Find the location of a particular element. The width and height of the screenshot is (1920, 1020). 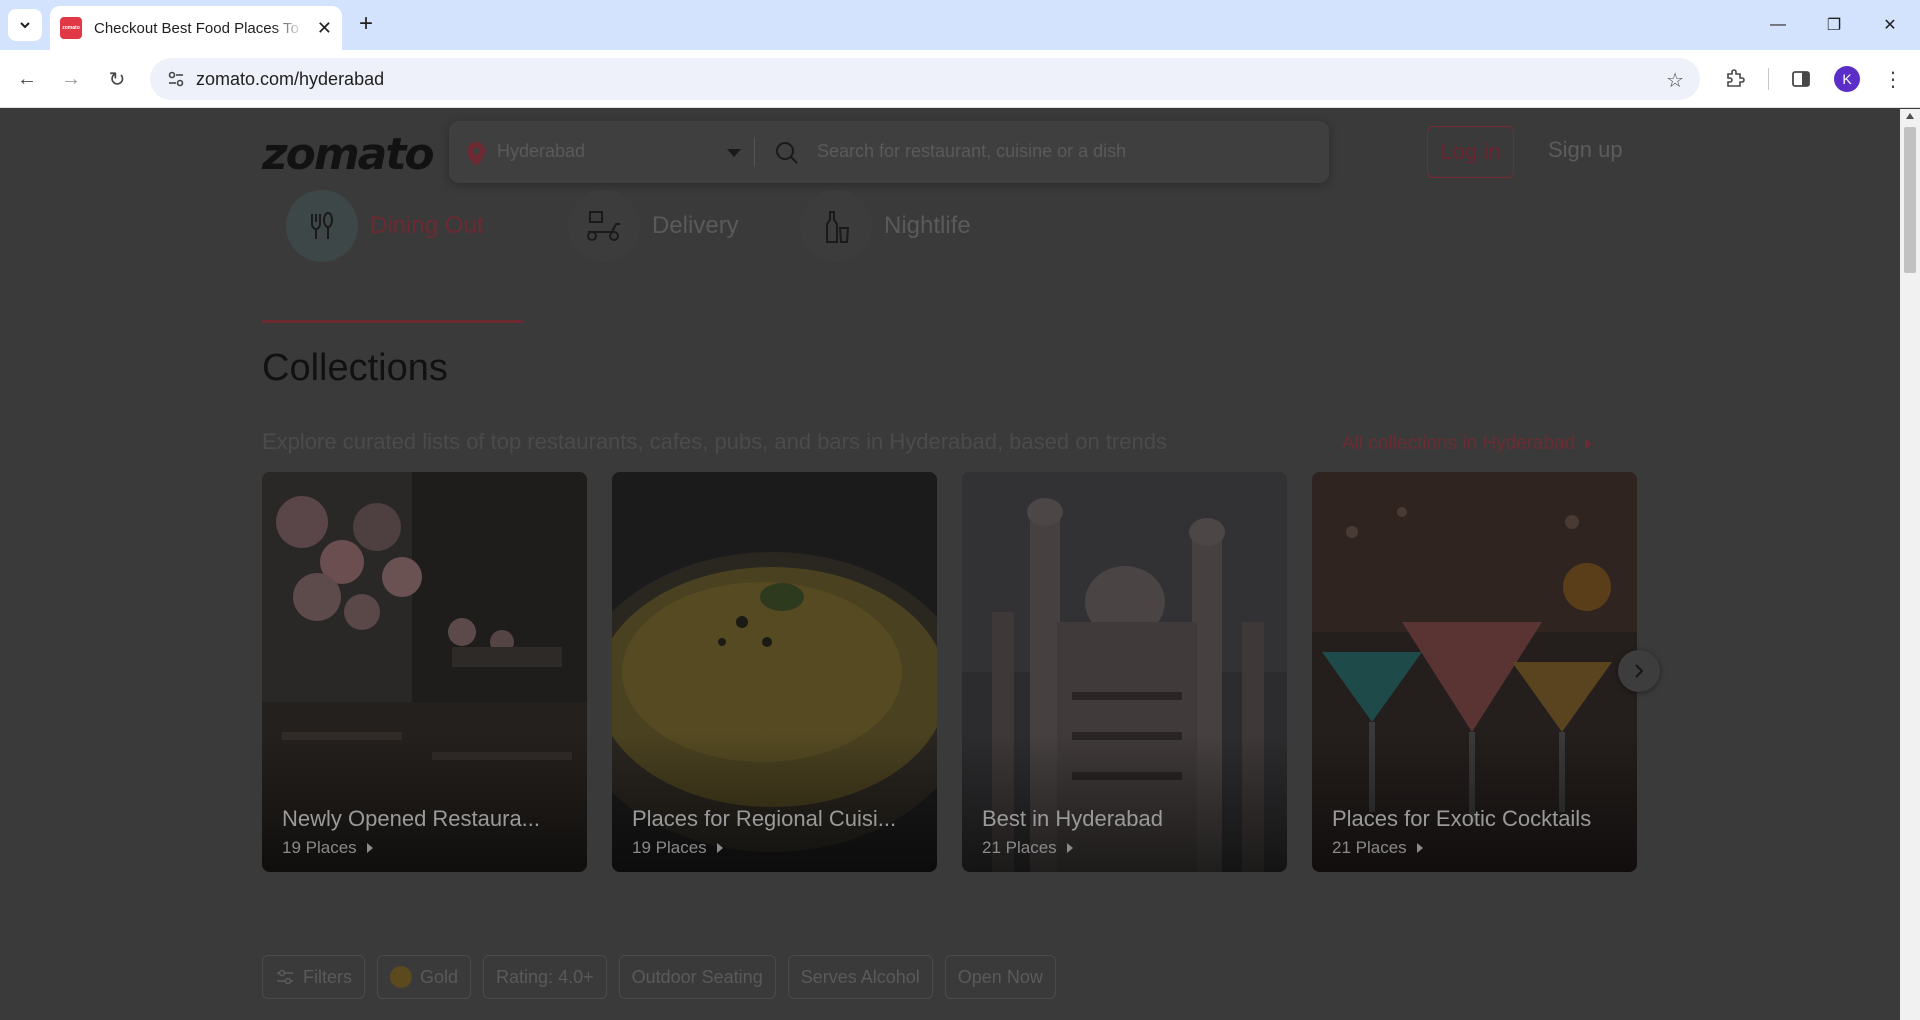

delivery-scooter-icon is located at coordinates (604, 226).